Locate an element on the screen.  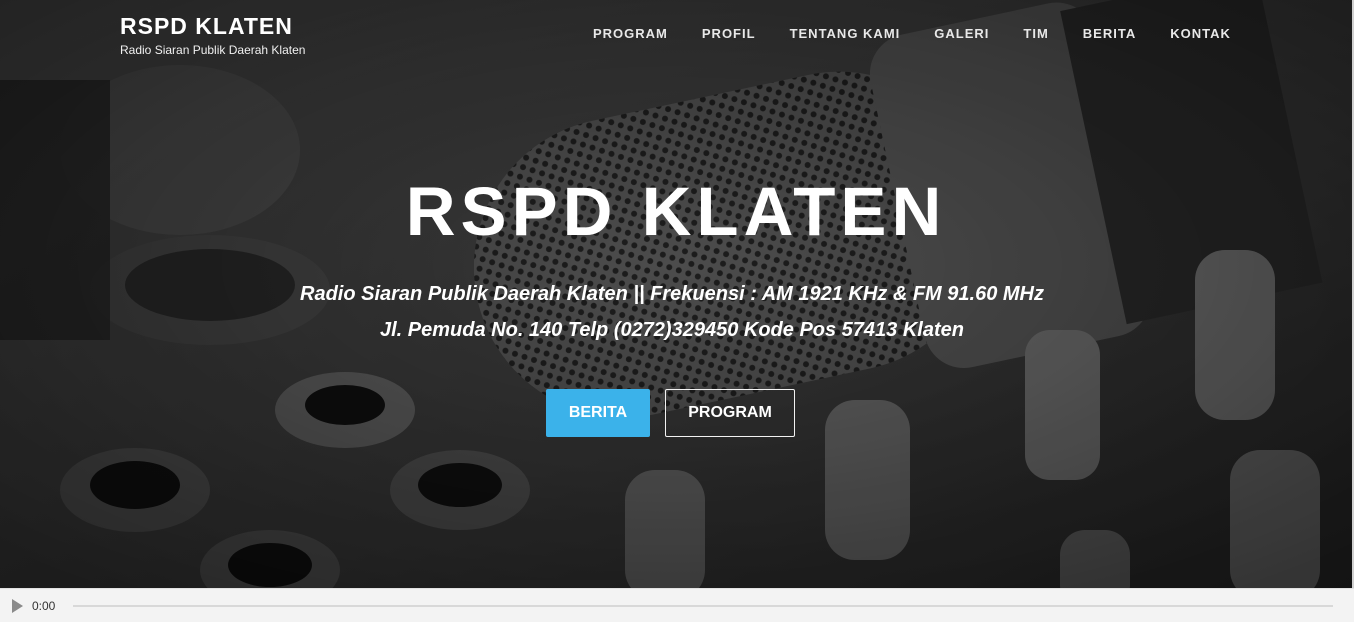
nav-item-kontak: KONTAK is located at coordinates (1200, 34).